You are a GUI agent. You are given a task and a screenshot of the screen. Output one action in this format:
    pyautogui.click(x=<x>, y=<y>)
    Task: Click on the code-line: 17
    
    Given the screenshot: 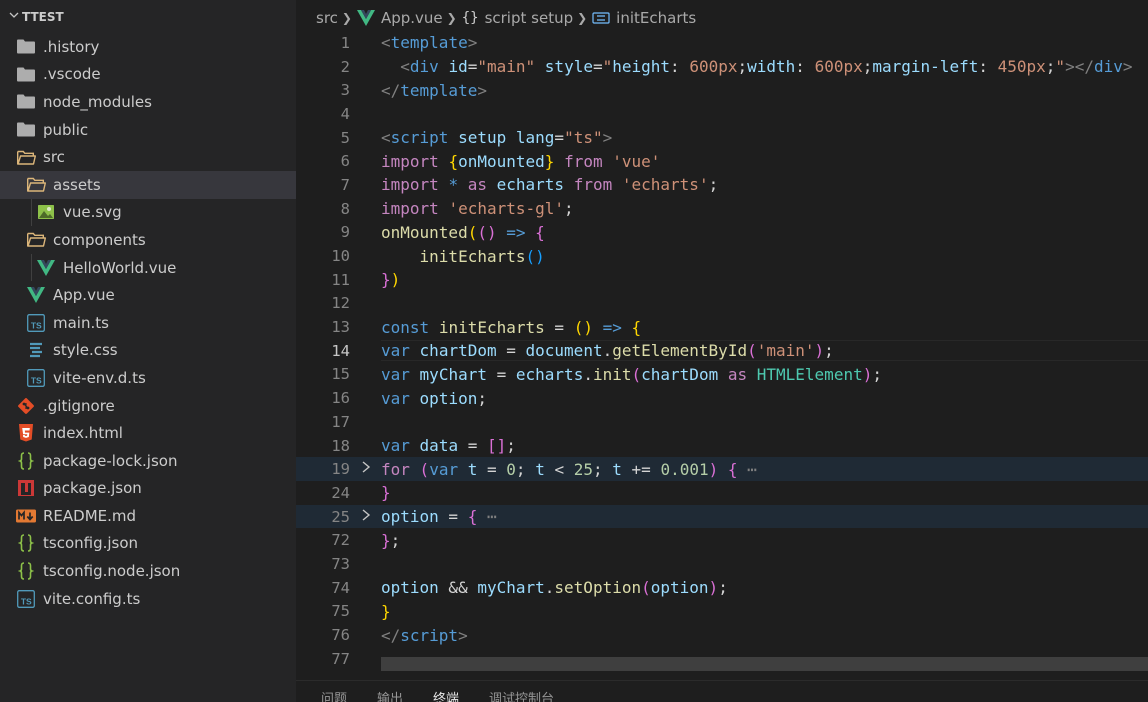 What is the action you would take?
    pyautogui.click(x=722, y=422)
    